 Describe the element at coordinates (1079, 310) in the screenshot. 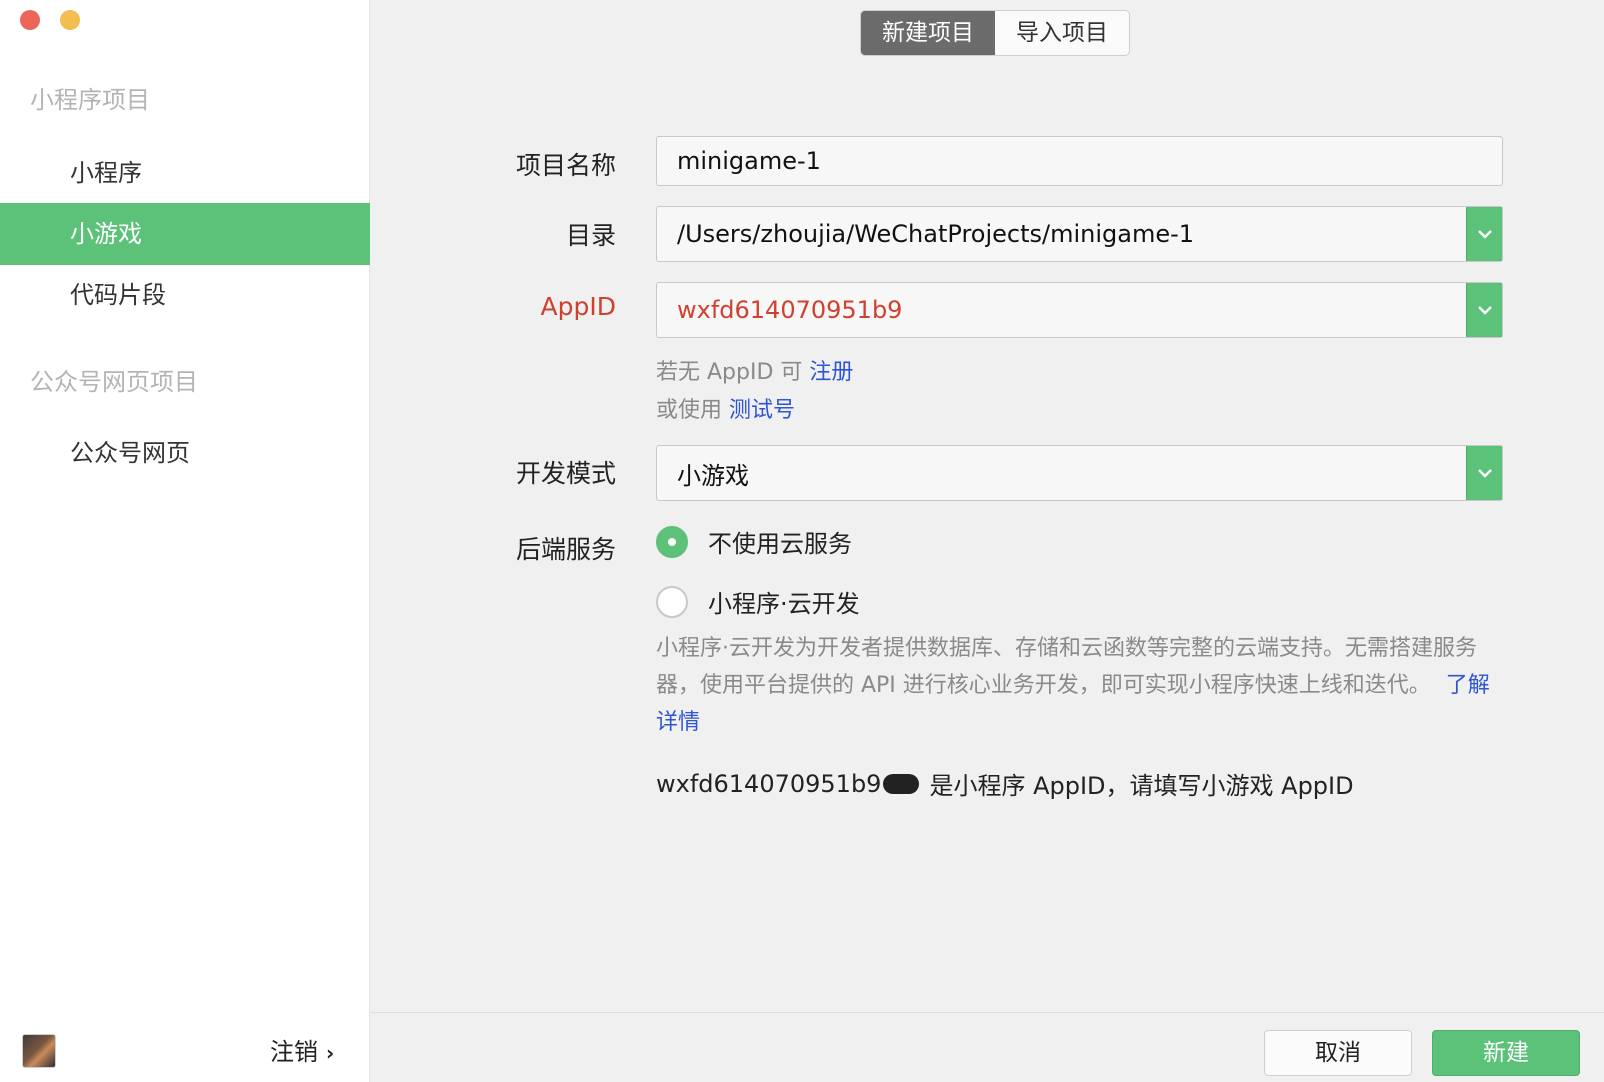

I see `appid-select: wxfd614070951b9` at that location.